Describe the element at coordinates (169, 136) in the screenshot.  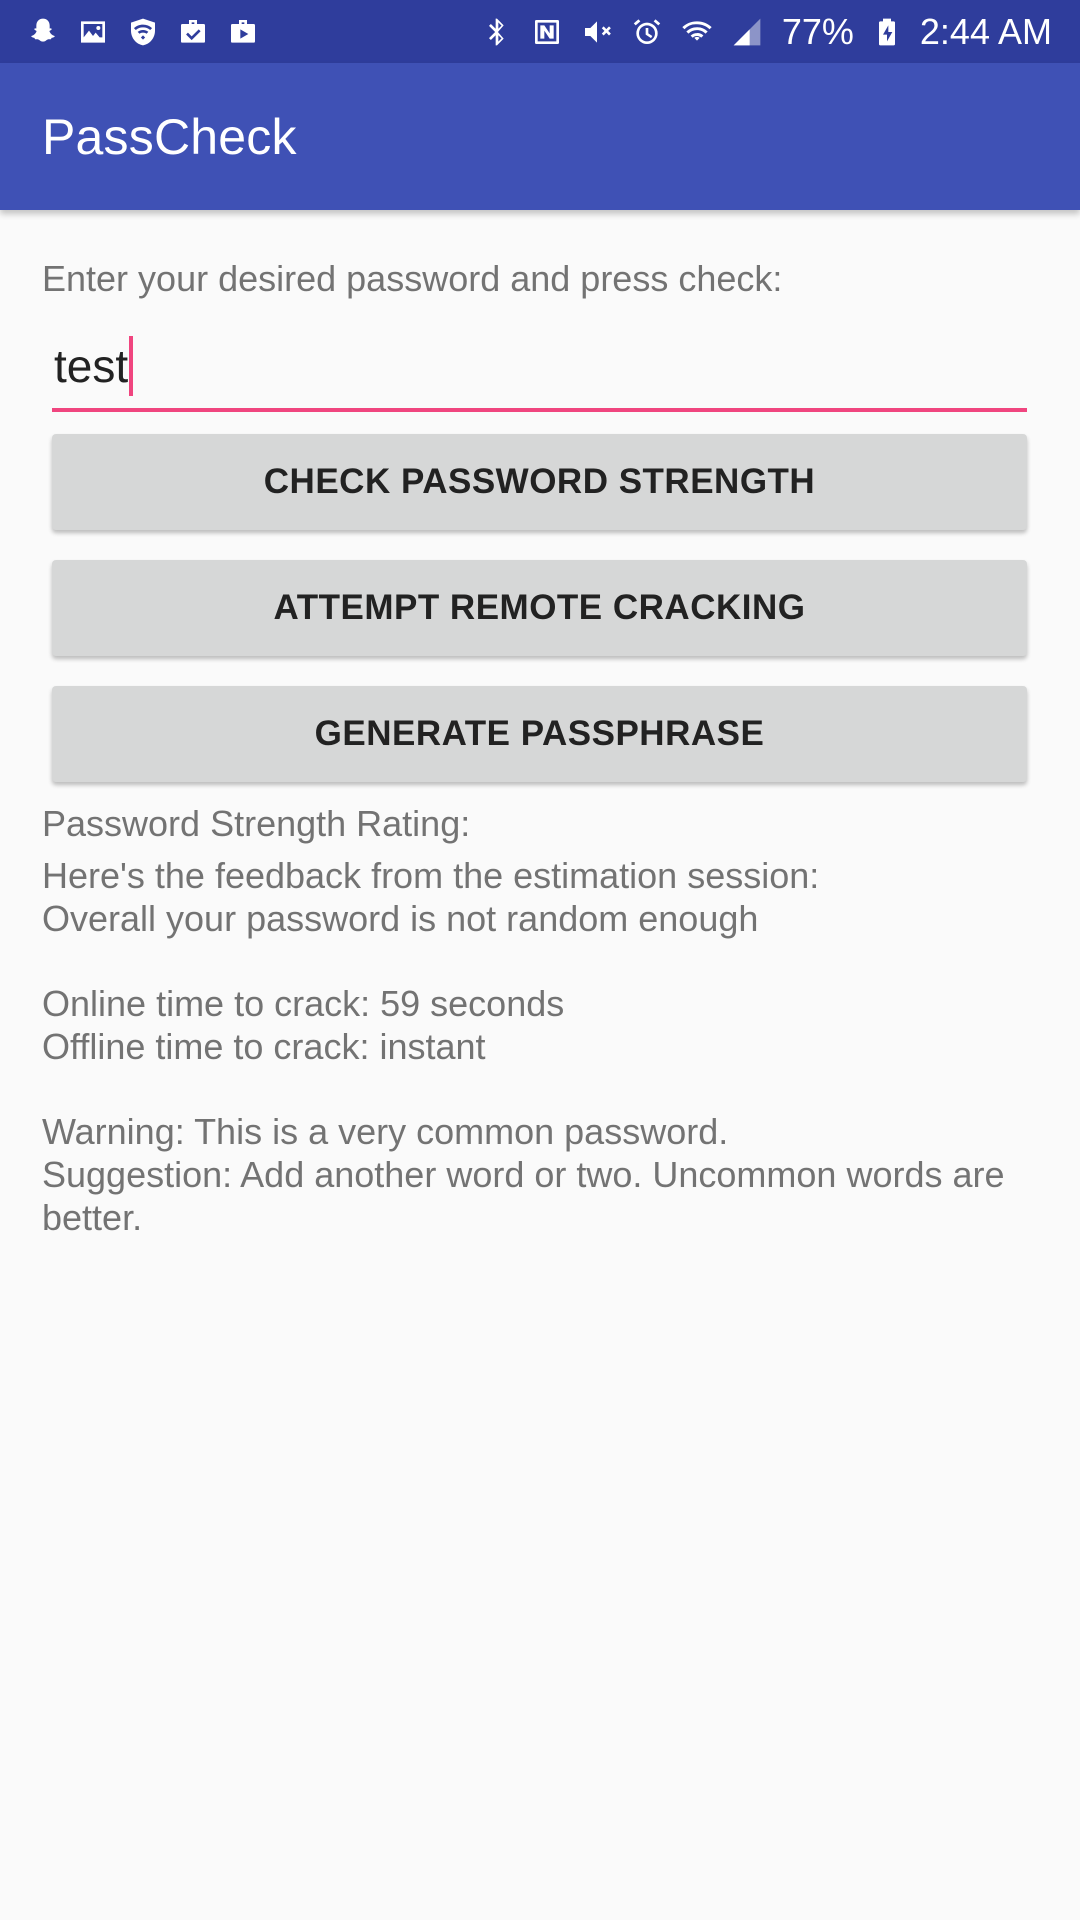
I see `app-title: PassCheck` at that location.